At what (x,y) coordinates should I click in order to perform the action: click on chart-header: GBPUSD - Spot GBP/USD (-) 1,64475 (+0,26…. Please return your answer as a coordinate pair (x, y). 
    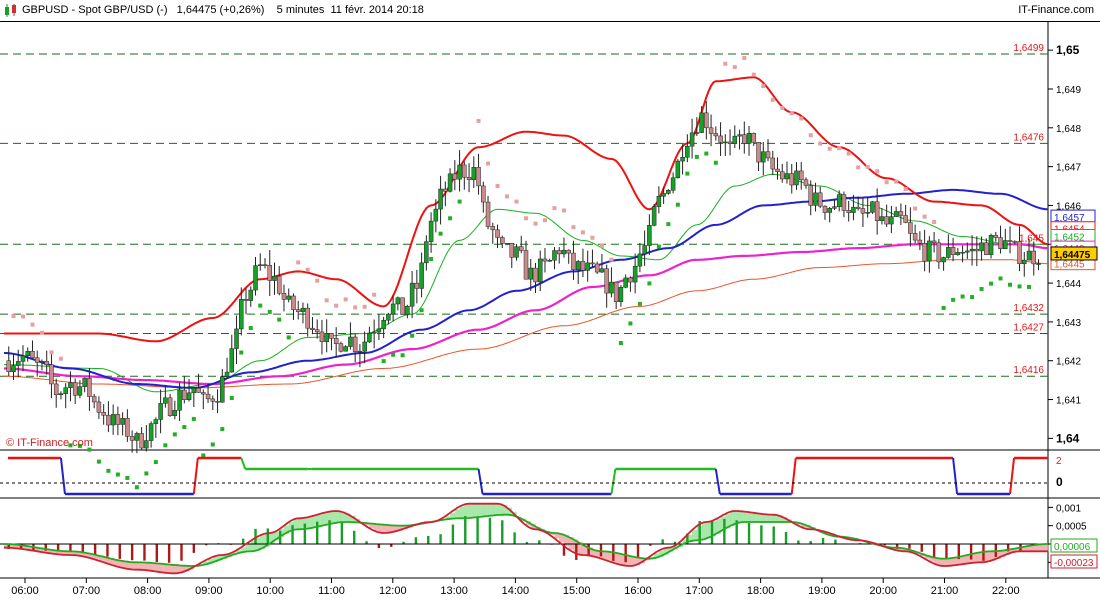
    Looking at the image, I should click on (550, 11).